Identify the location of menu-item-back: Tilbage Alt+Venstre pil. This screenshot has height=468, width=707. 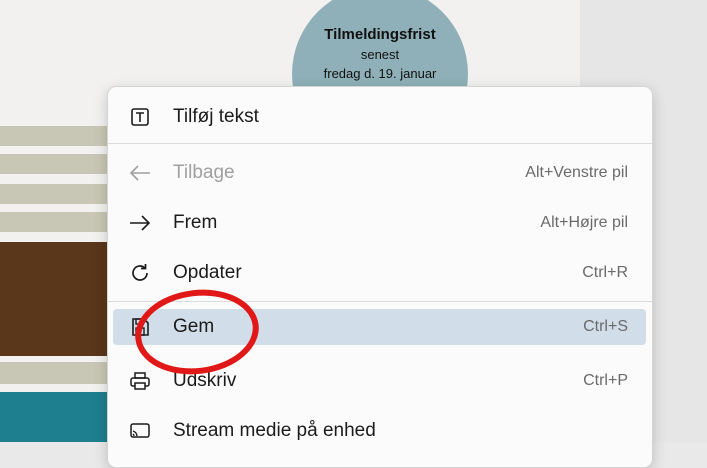
(379, 173).